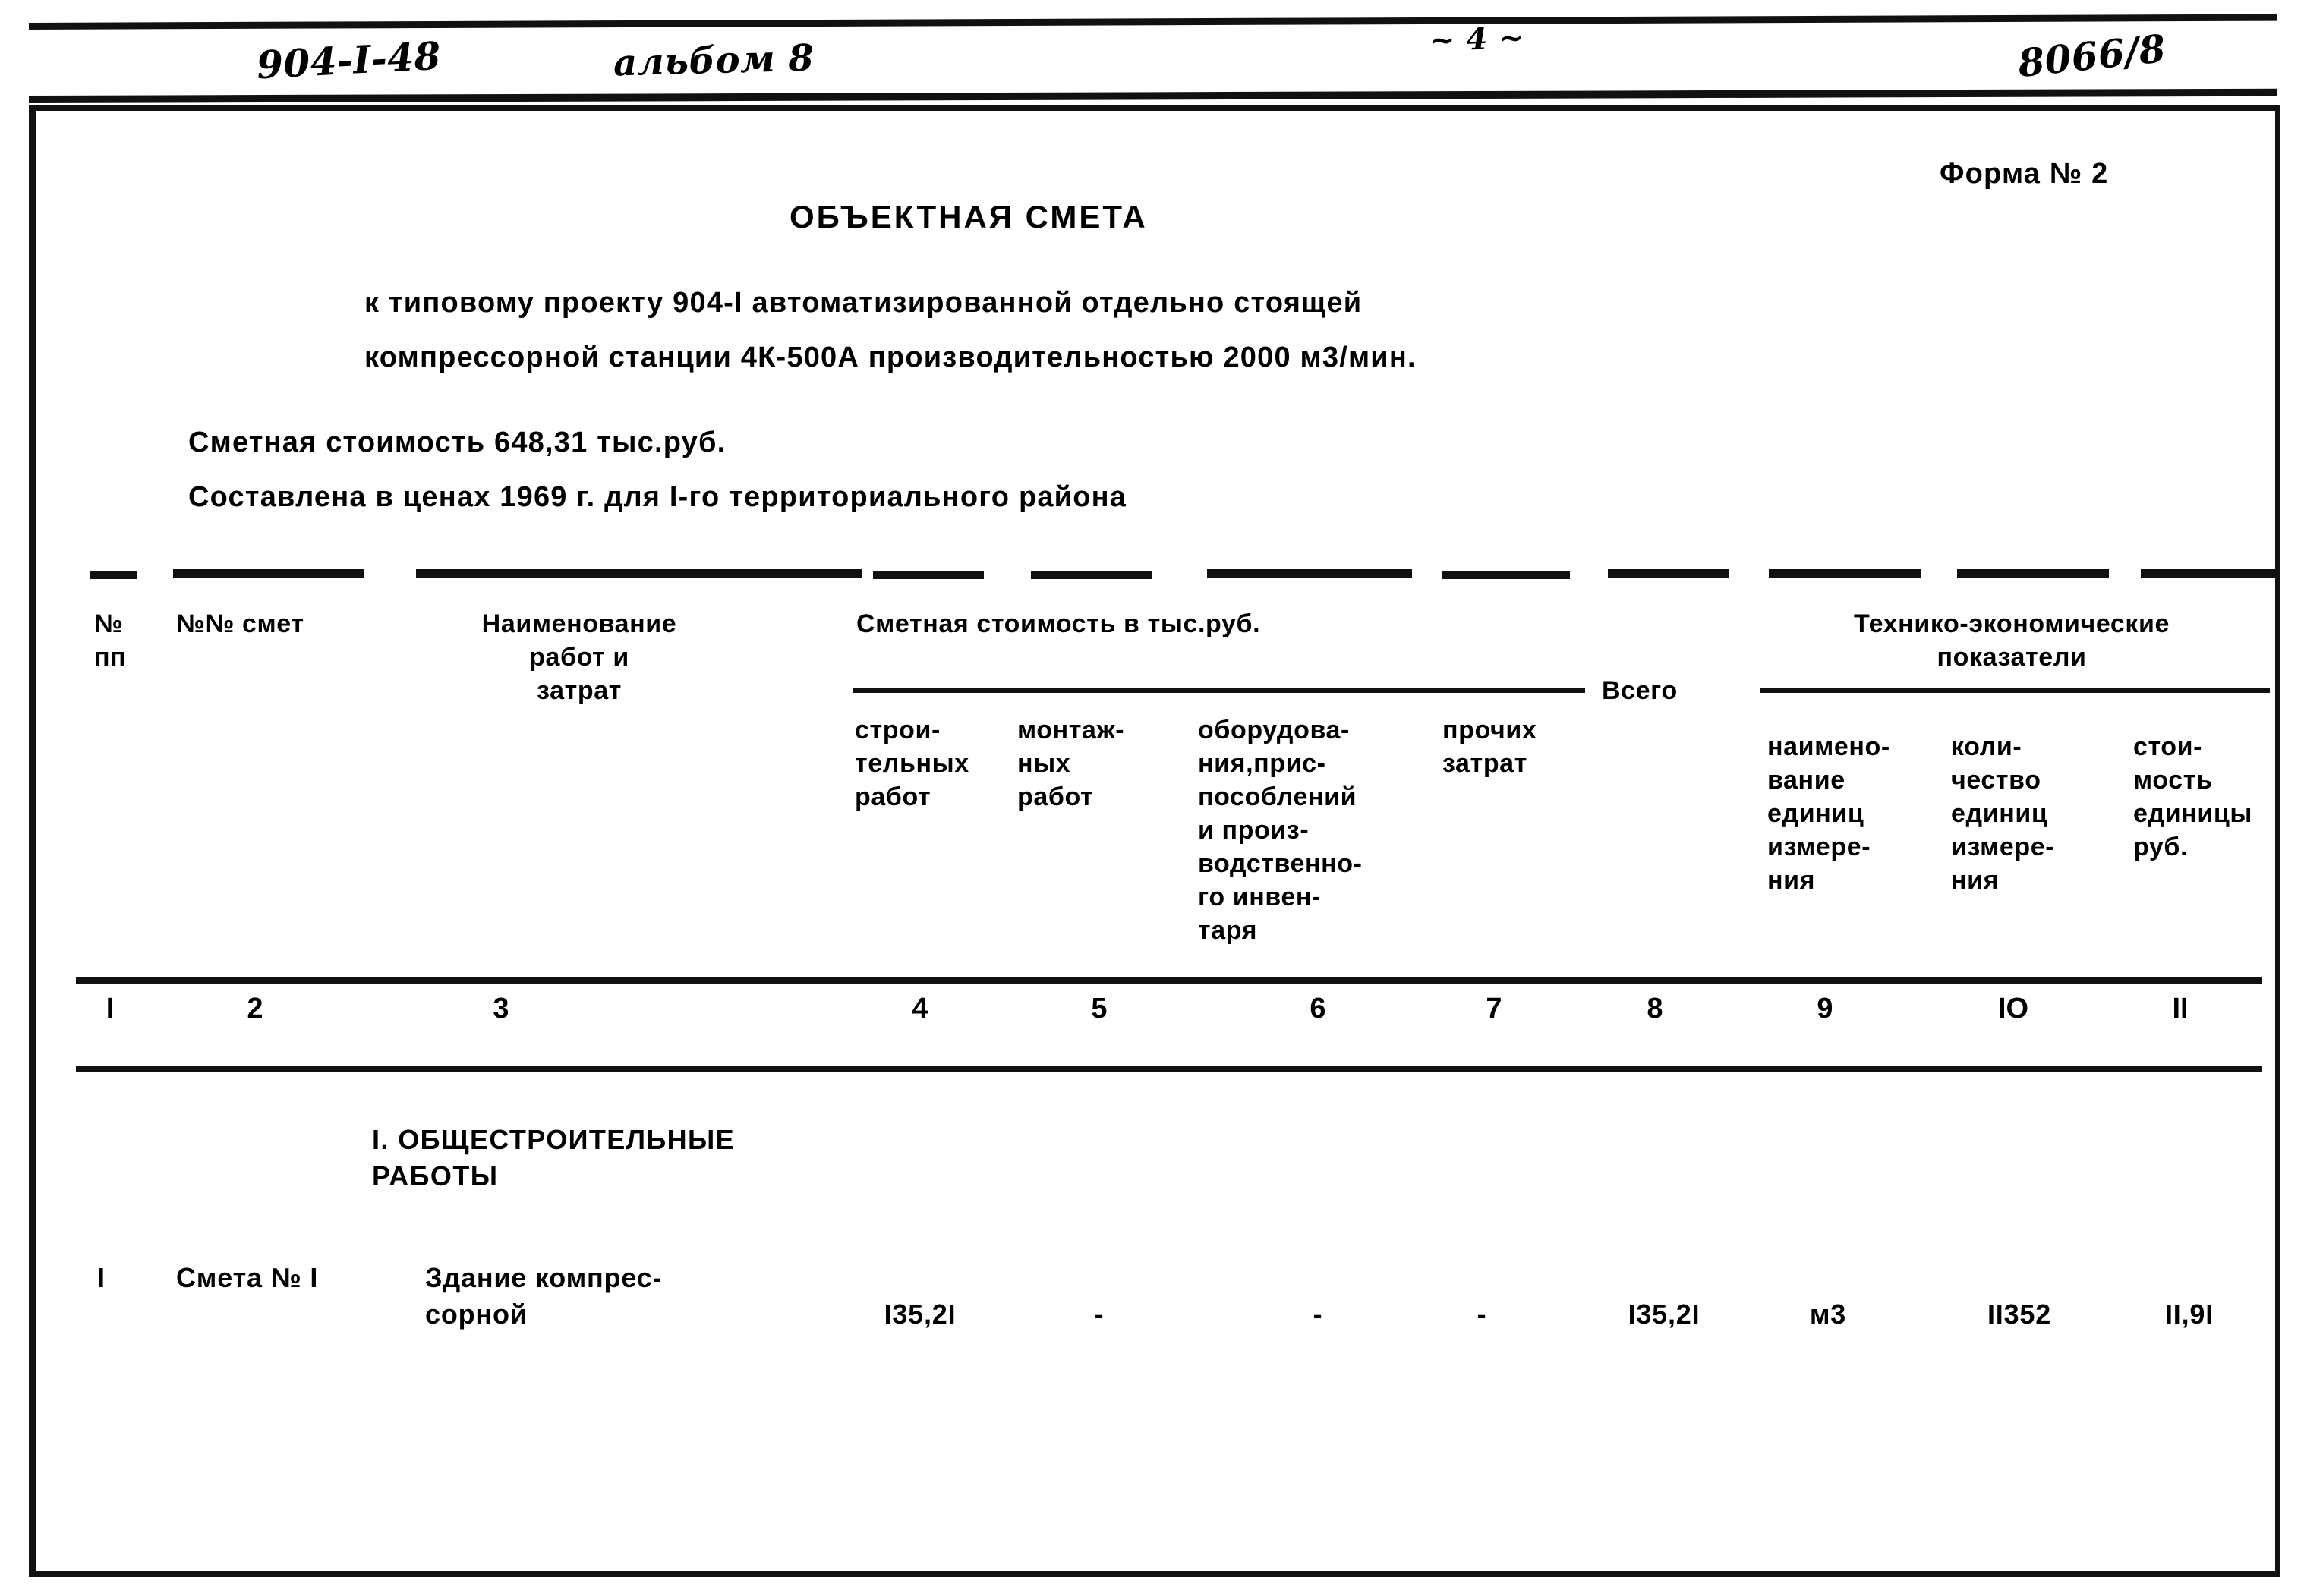 The height and width of the screenshot is (1596, 2304). What do you see at coordinates (920, 1314) in the screenshot?
I see `row-construction: I35,2I` at bounding box center [920, 1314].